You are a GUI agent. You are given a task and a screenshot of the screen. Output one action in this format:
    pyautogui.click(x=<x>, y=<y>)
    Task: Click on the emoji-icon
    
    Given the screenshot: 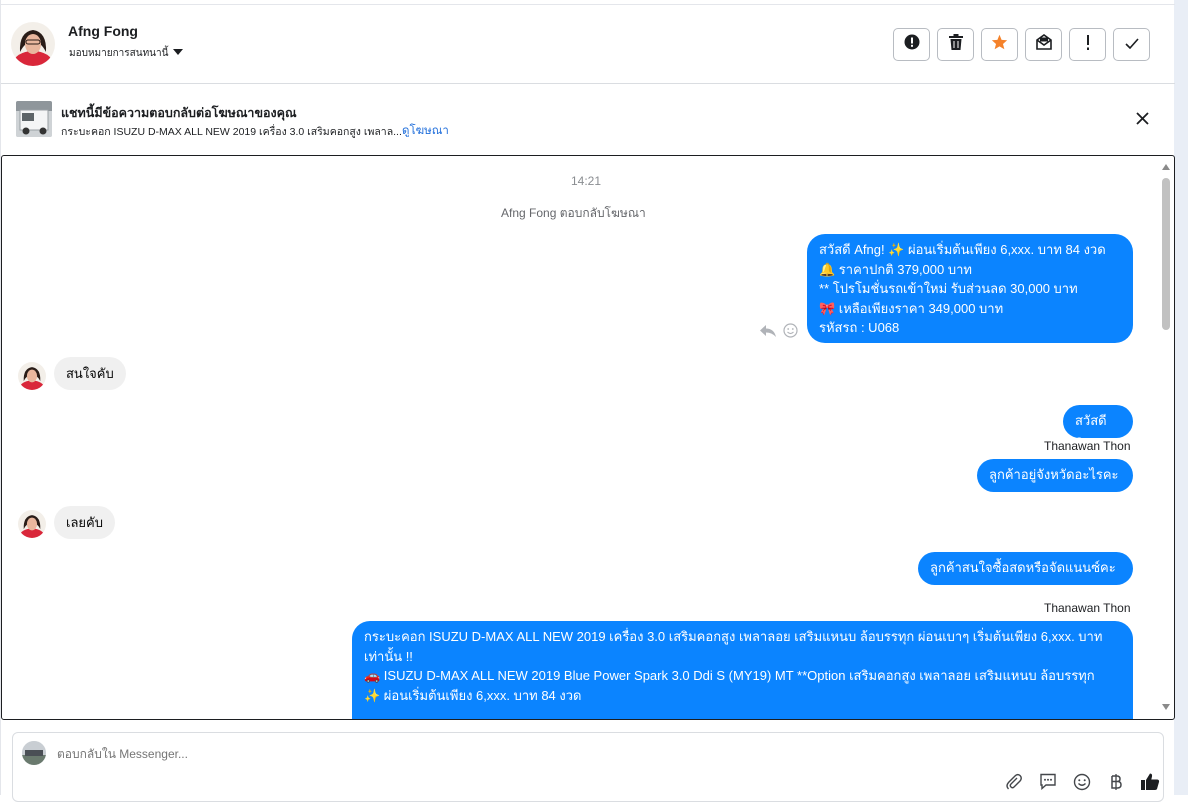 What is the action you would take?
    pyautogui.click(x=1082, y=784)
    